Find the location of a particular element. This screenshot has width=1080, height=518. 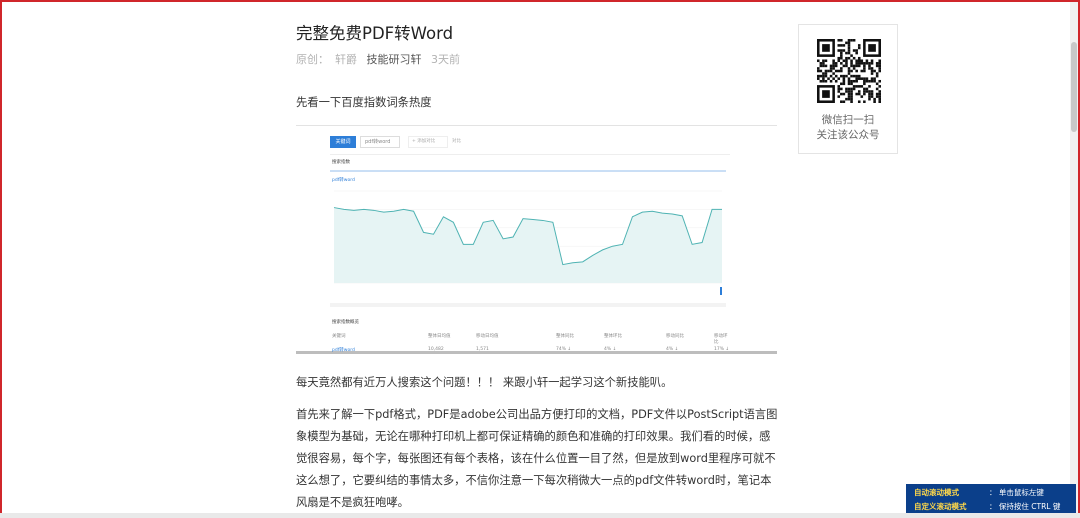

add-compare: + 添加对比 is located at coordinates (428, 142).